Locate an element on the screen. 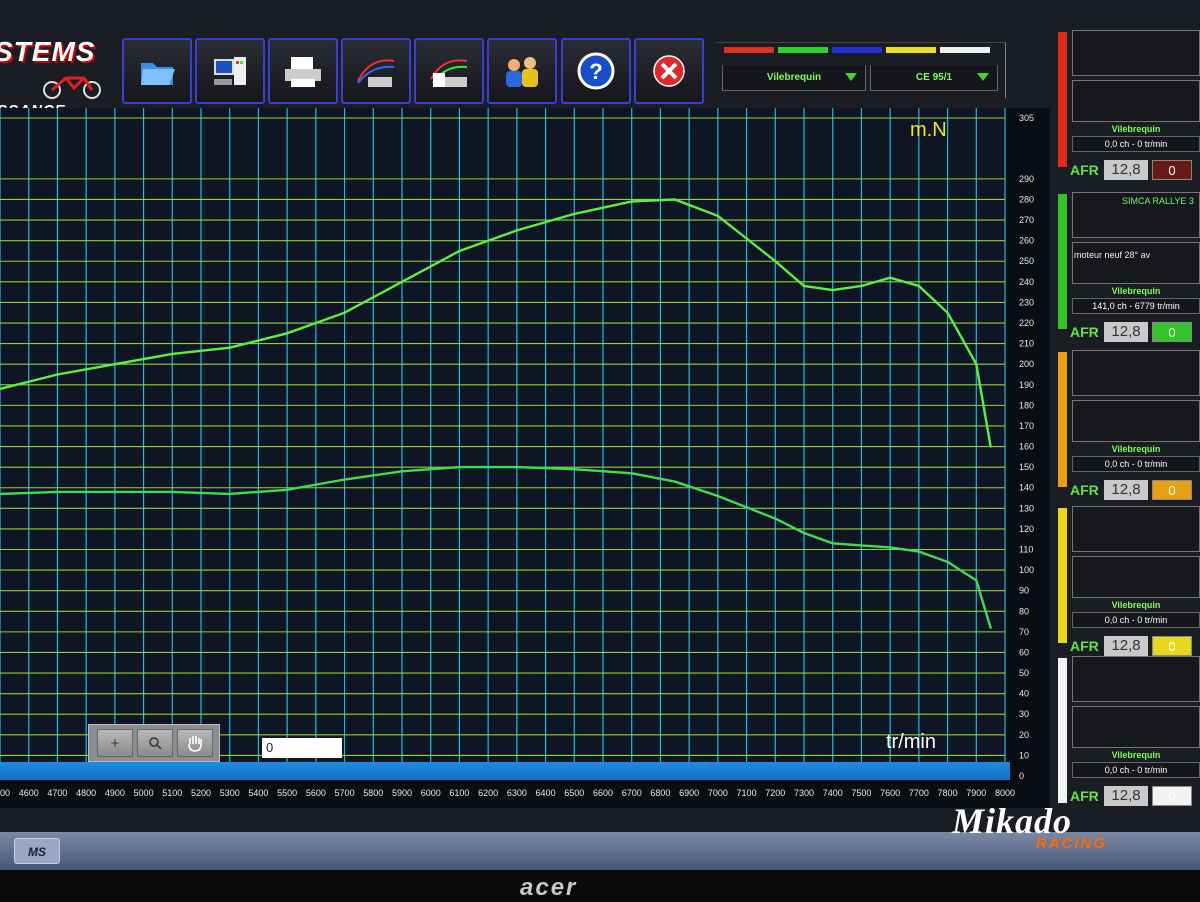 Image resolution: width=1200 pixels, height=902 pixels. x-tick-label: 6400 is located at coordinates (546, 793).